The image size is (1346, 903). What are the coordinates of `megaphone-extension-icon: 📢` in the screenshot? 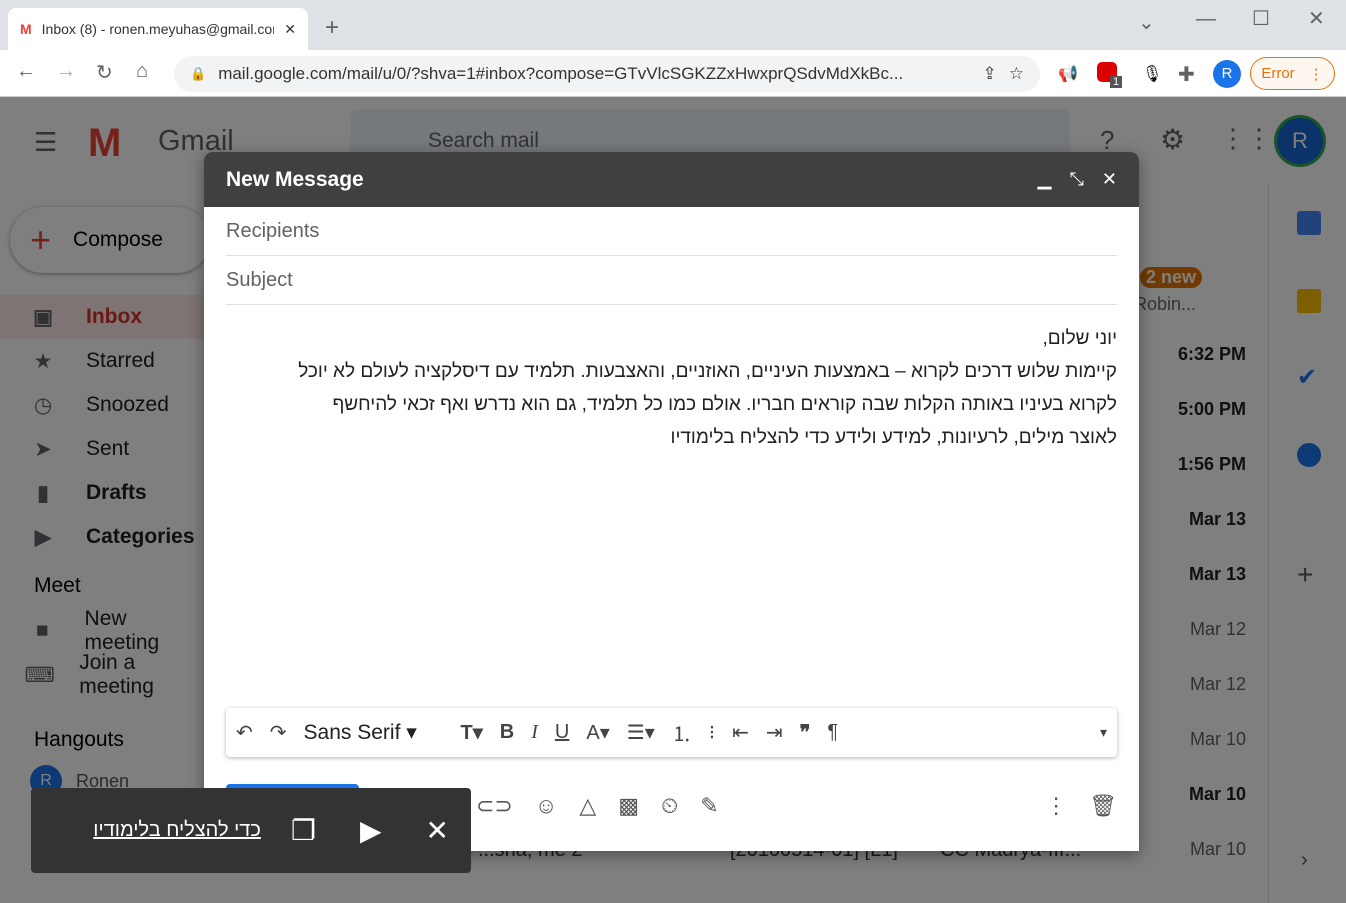 It's located at (1068, 74).